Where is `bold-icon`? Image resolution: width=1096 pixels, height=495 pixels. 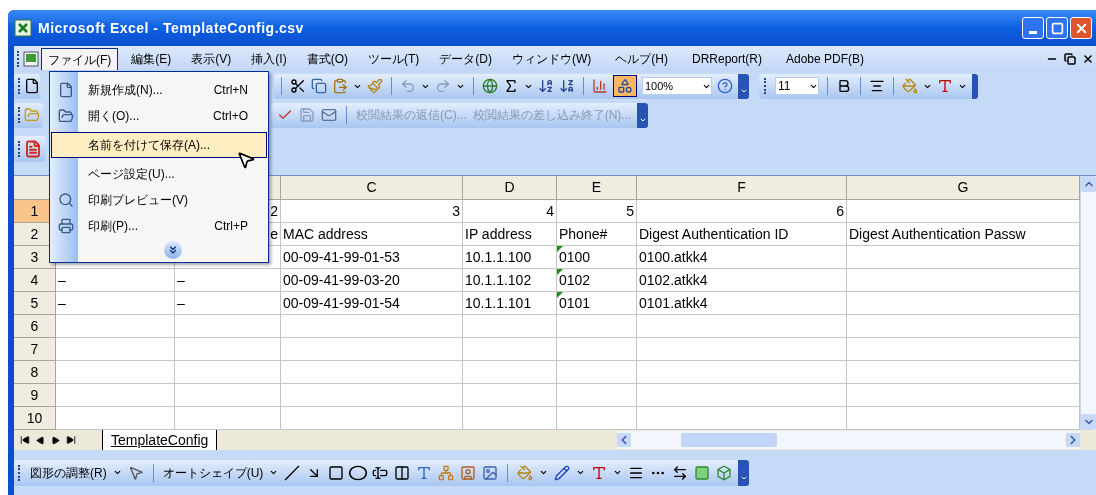
bold-icon is located at coordinates (844, 86).